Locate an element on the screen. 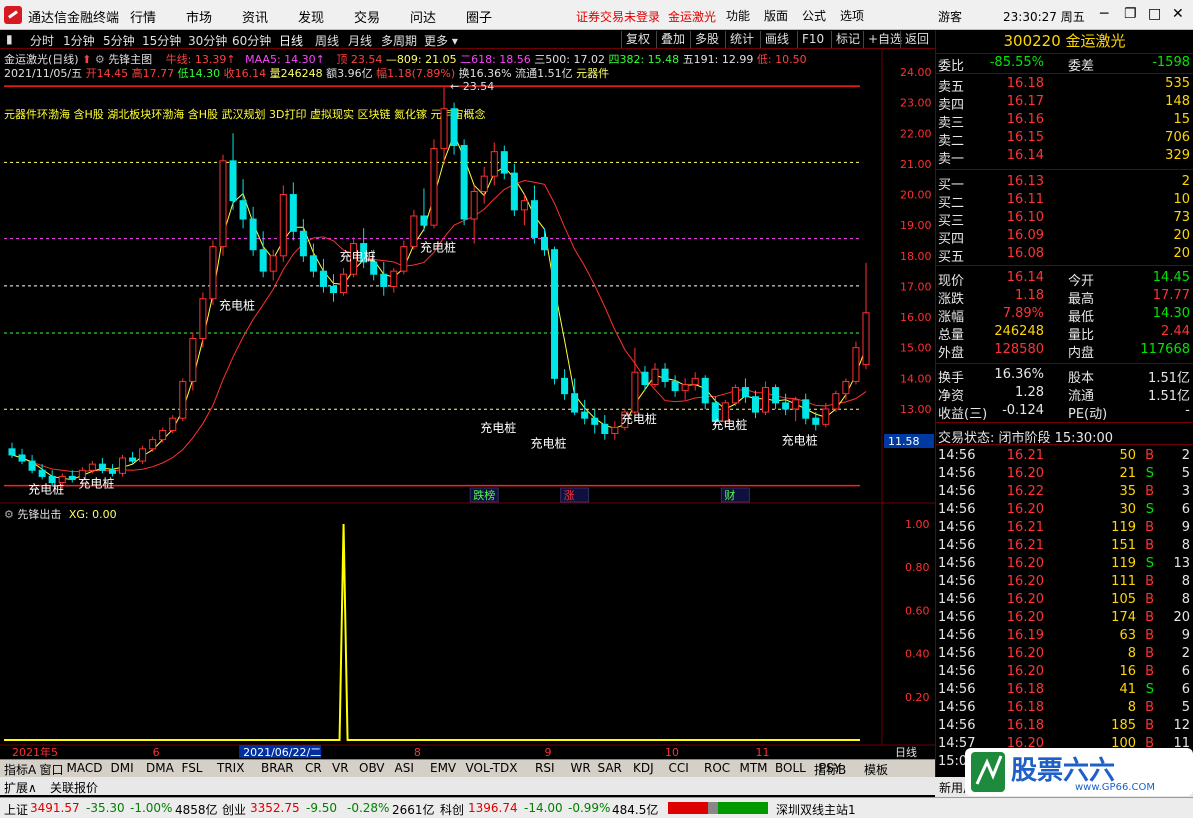 This screenshot has width=1193, height=818. toolbar-1: 叠加 is located at coordinates (670, 39).